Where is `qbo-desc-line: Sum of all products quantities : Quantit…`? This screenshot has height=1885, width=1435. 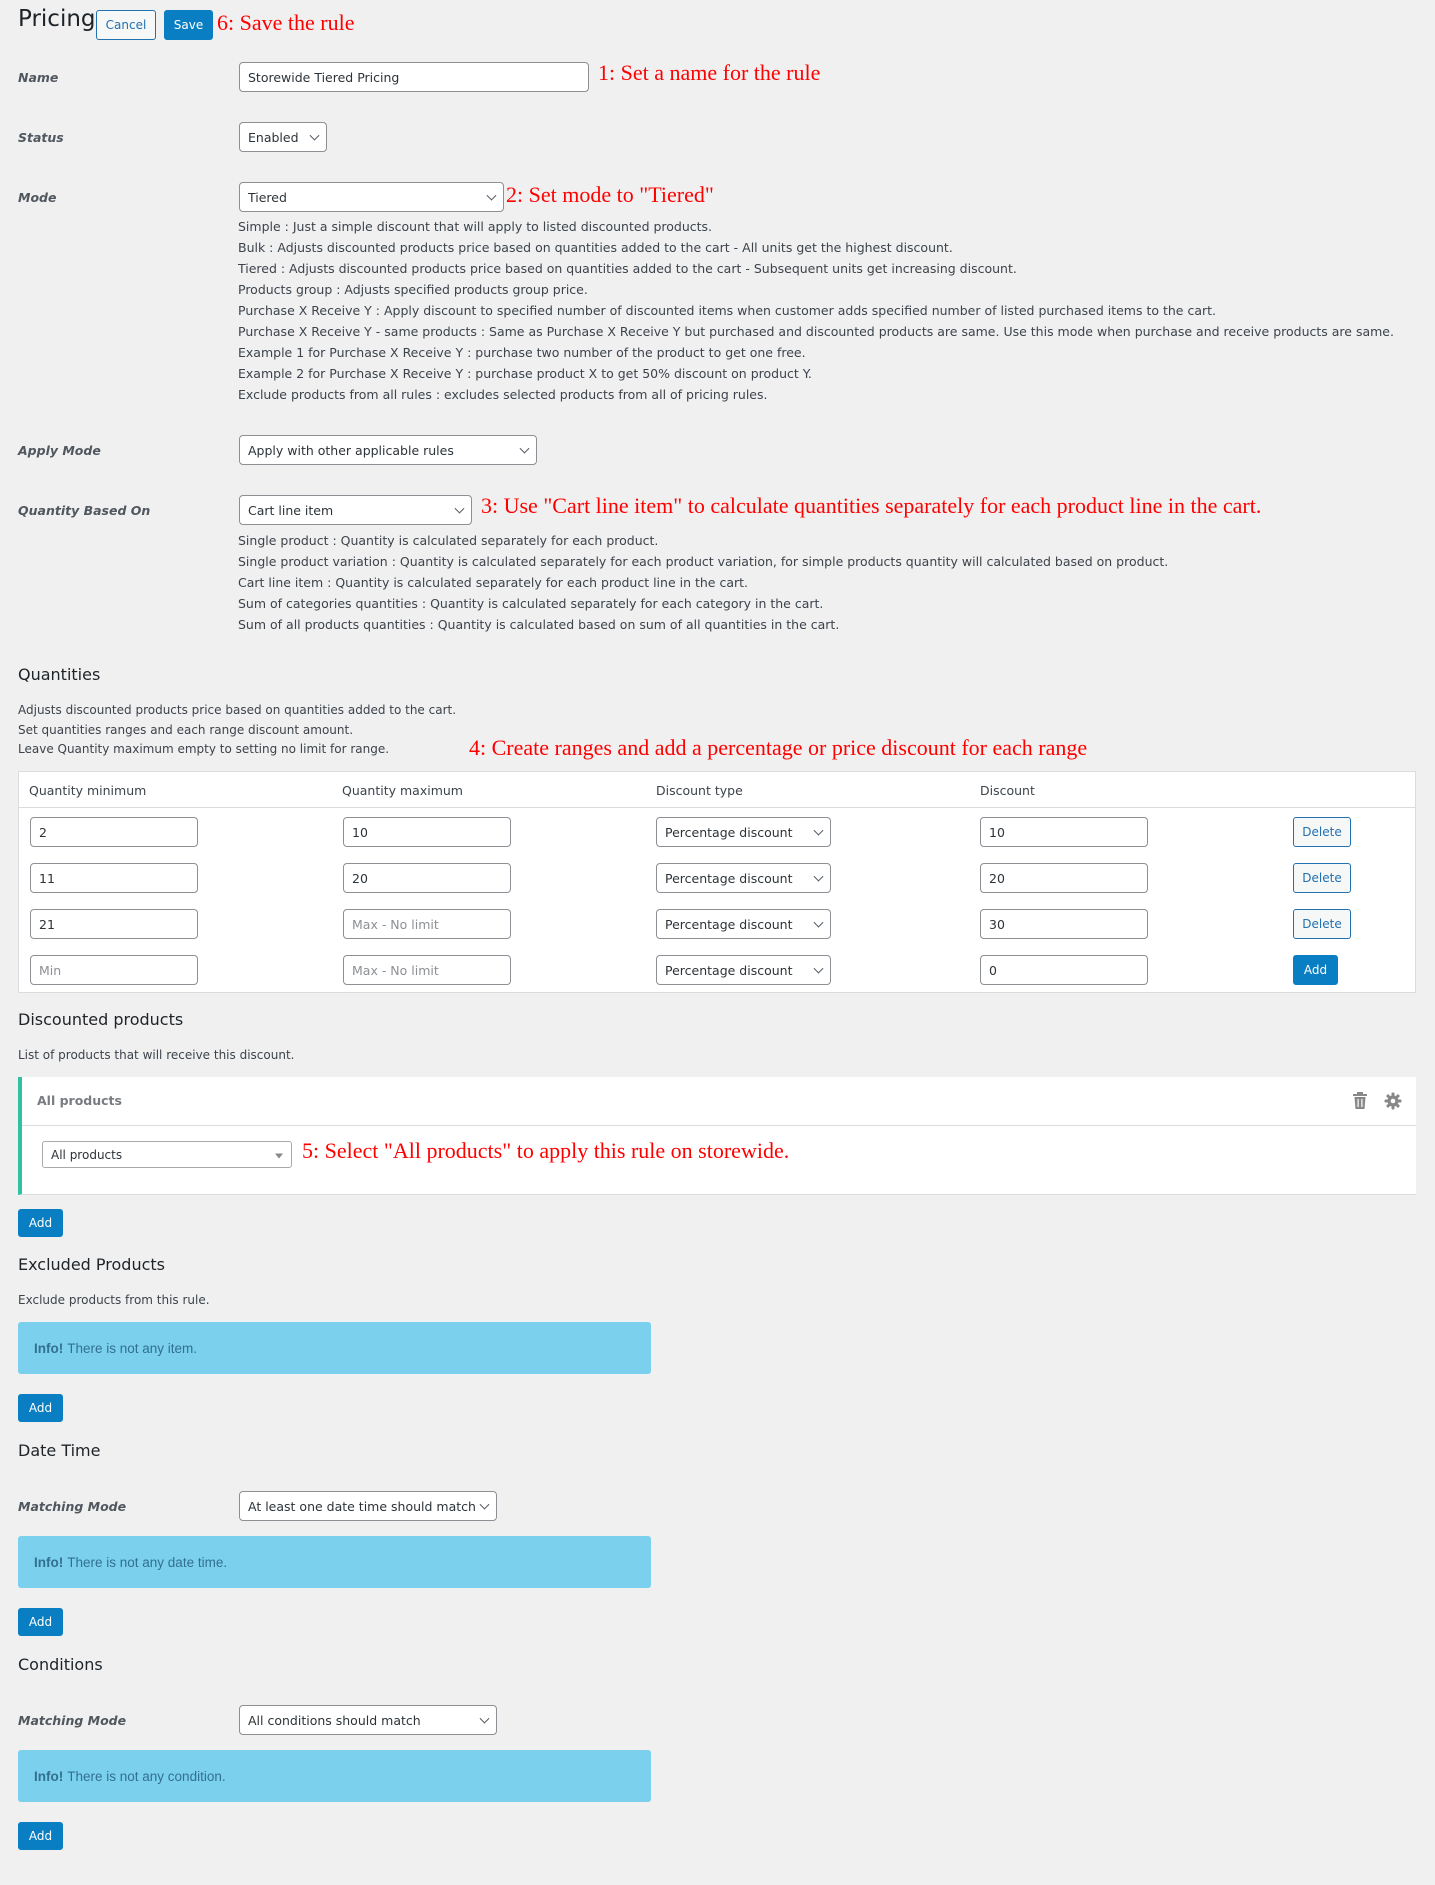
qbo-desc-line: Sum of all products quantities : Quantit… is located at coordinates (539, 624).